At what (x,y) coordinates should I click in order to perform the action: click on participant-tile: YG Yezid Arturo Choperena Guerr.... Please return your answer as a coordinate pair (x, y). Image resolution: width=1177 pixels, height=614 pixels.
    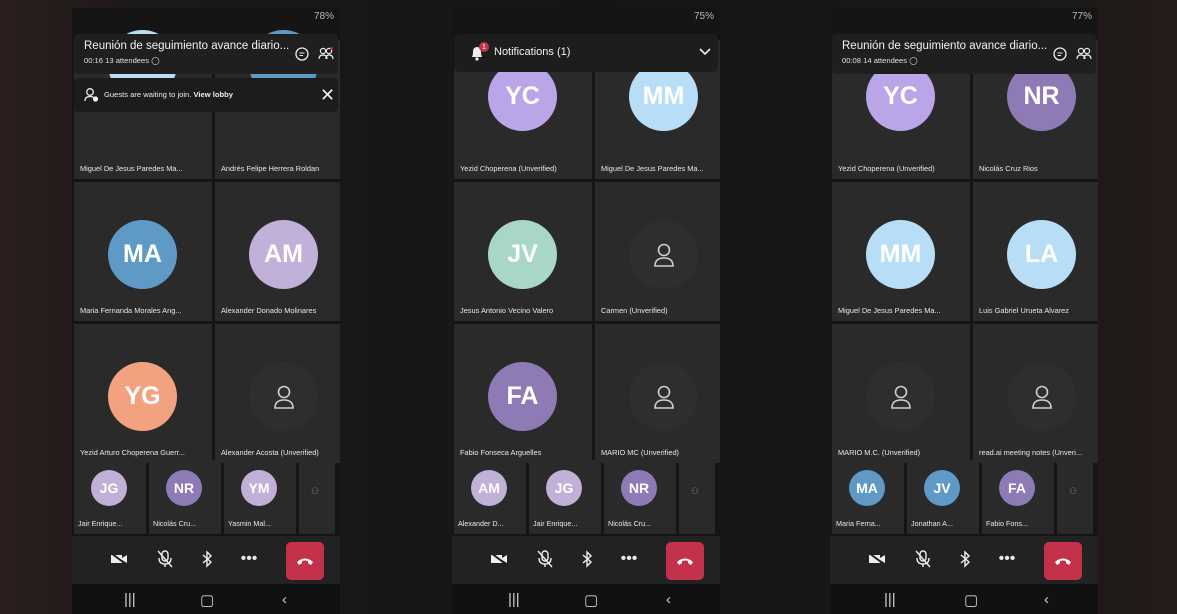
    Looking at the image, I should click on (143, 393).